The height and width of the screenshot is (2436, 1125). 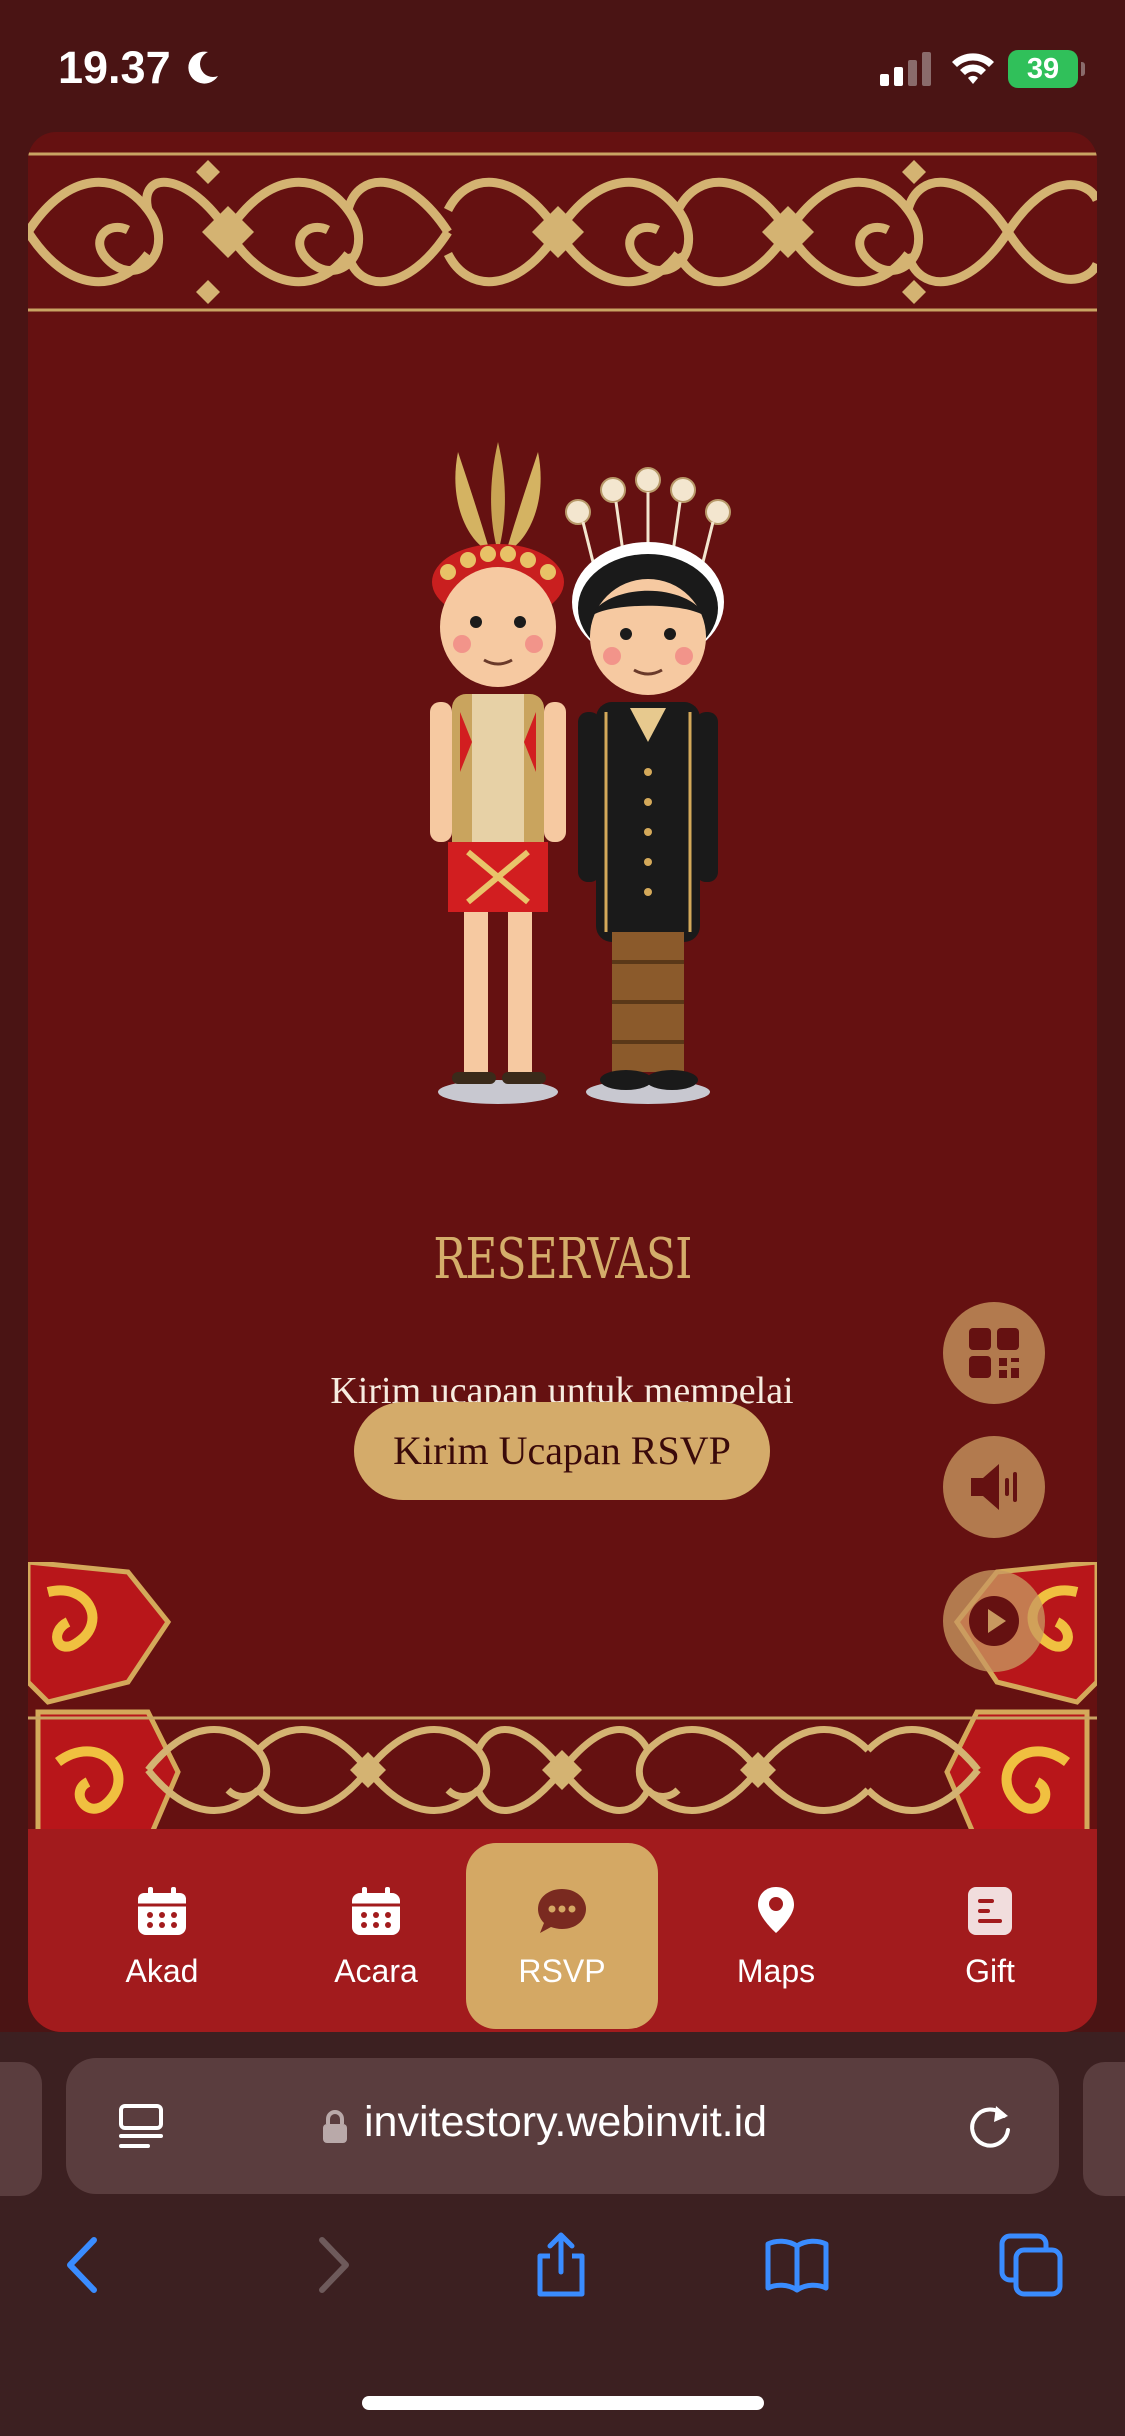 I want to click on home-indicator, so click(x=563, y=2403).